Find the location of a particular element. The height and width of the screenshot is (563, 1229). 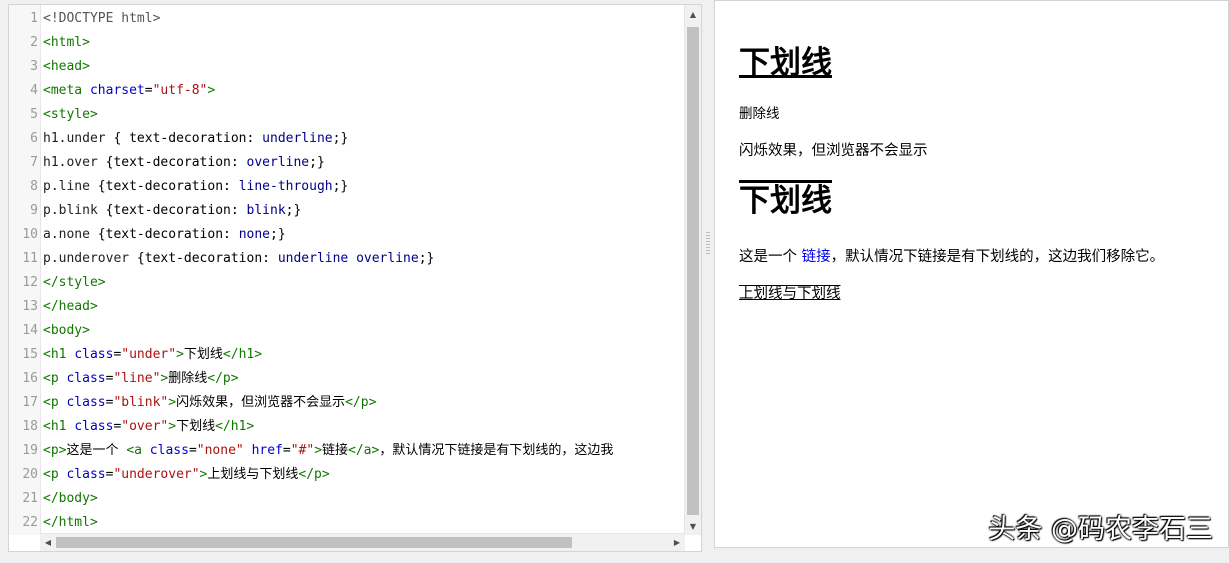

scroll-down-arrow-icon: ▼ is located at coordinates (693, 527).